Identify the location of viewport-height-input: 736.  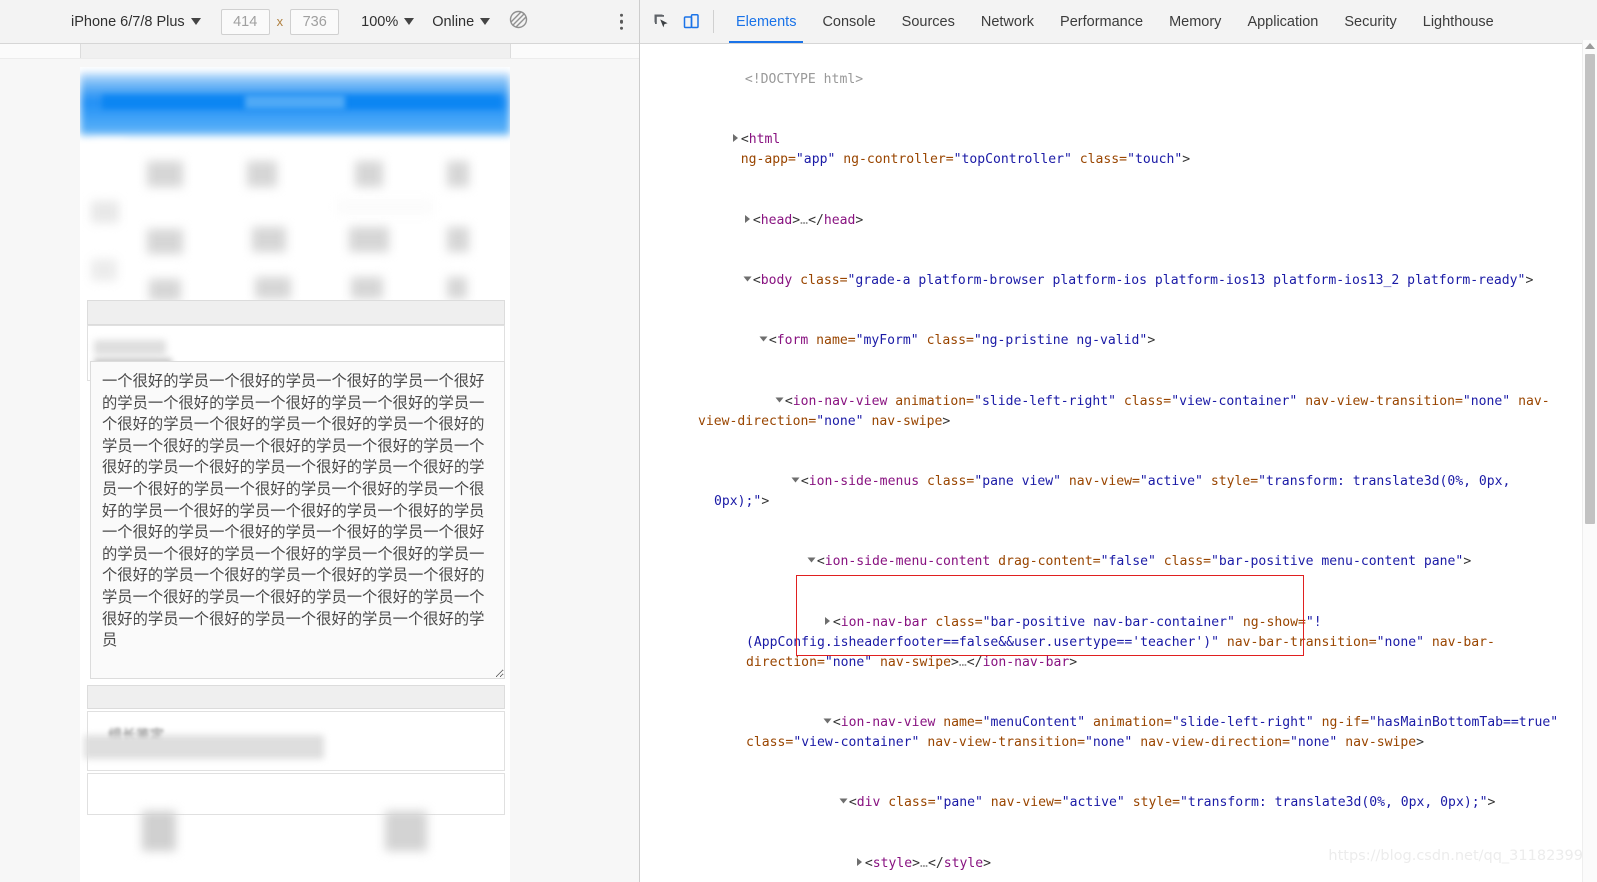
(315, 21).